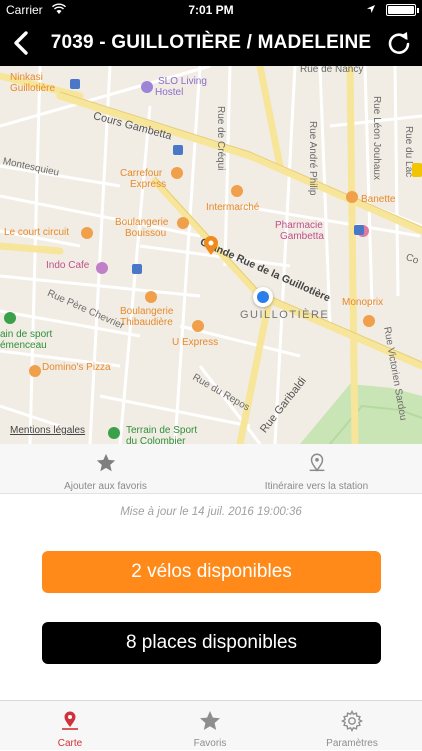 The height and width of the screenshot is (751, 422). What do you see at coordinates (76, 367) in the screenshot?
I see `map-label: Domino's Pizza` at bounding box center [76, 367].